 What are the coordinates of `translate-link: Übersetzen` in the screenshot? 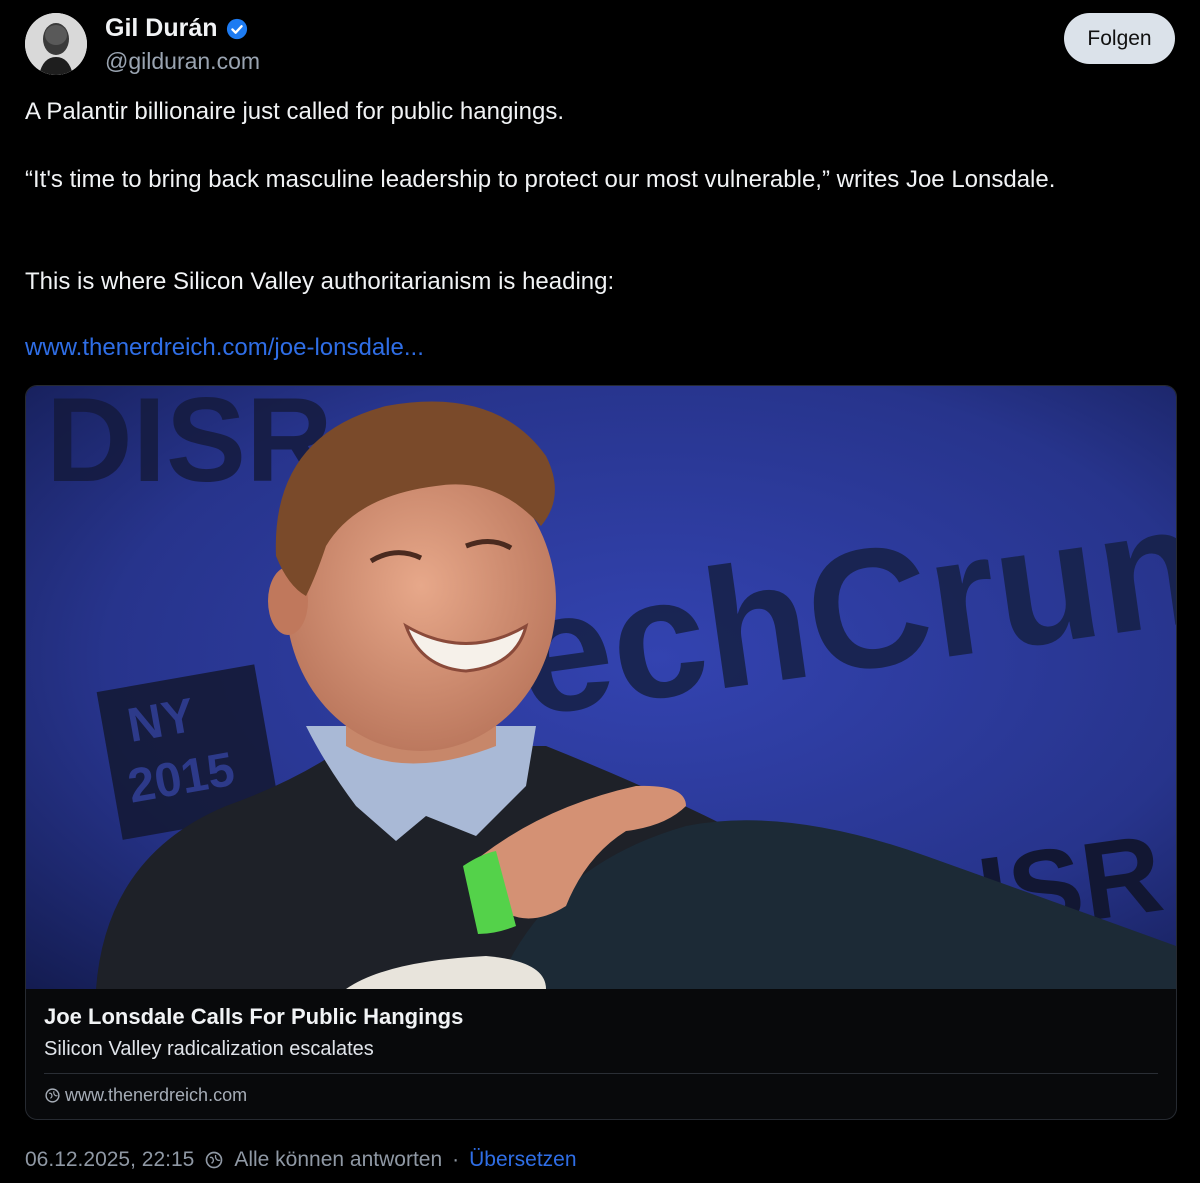 It's located at (522, 1160).